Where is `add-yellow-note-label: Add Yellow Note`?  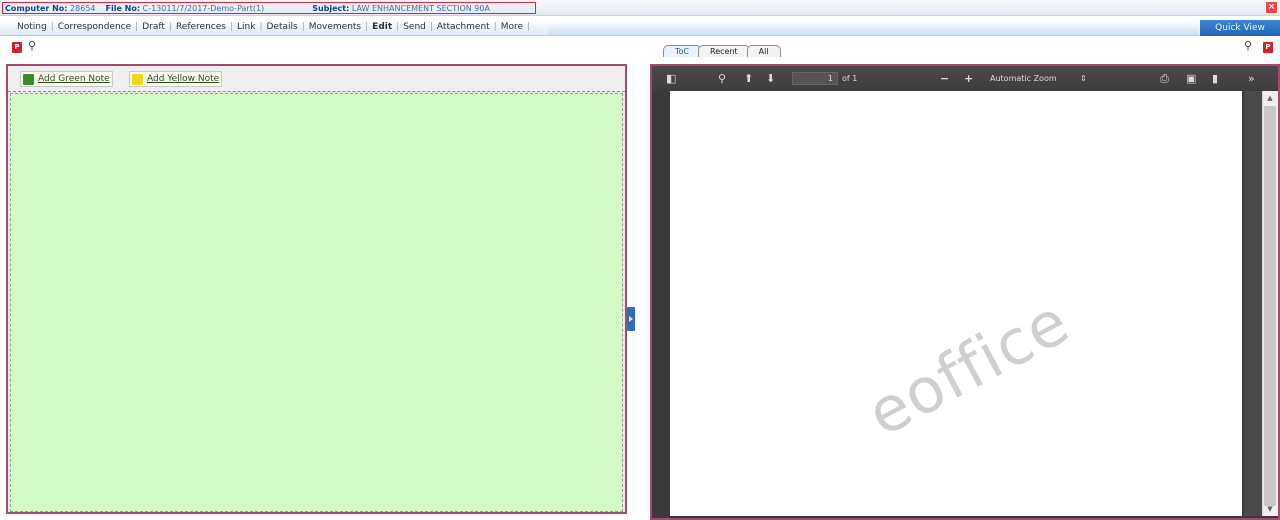 add-yellow-note-label: Add Yellow Note is located at coordinates (183, 79).